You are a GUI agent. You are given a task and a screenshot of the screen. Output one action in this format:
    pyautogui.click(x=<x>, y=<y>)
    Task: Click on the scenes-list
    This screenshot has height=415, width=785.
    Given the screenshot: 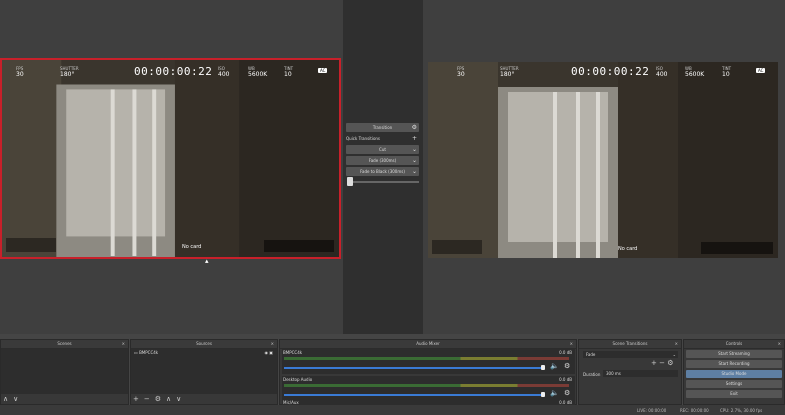 What is the action you would take?
    pyautogui.click(x=64, y=371)
    